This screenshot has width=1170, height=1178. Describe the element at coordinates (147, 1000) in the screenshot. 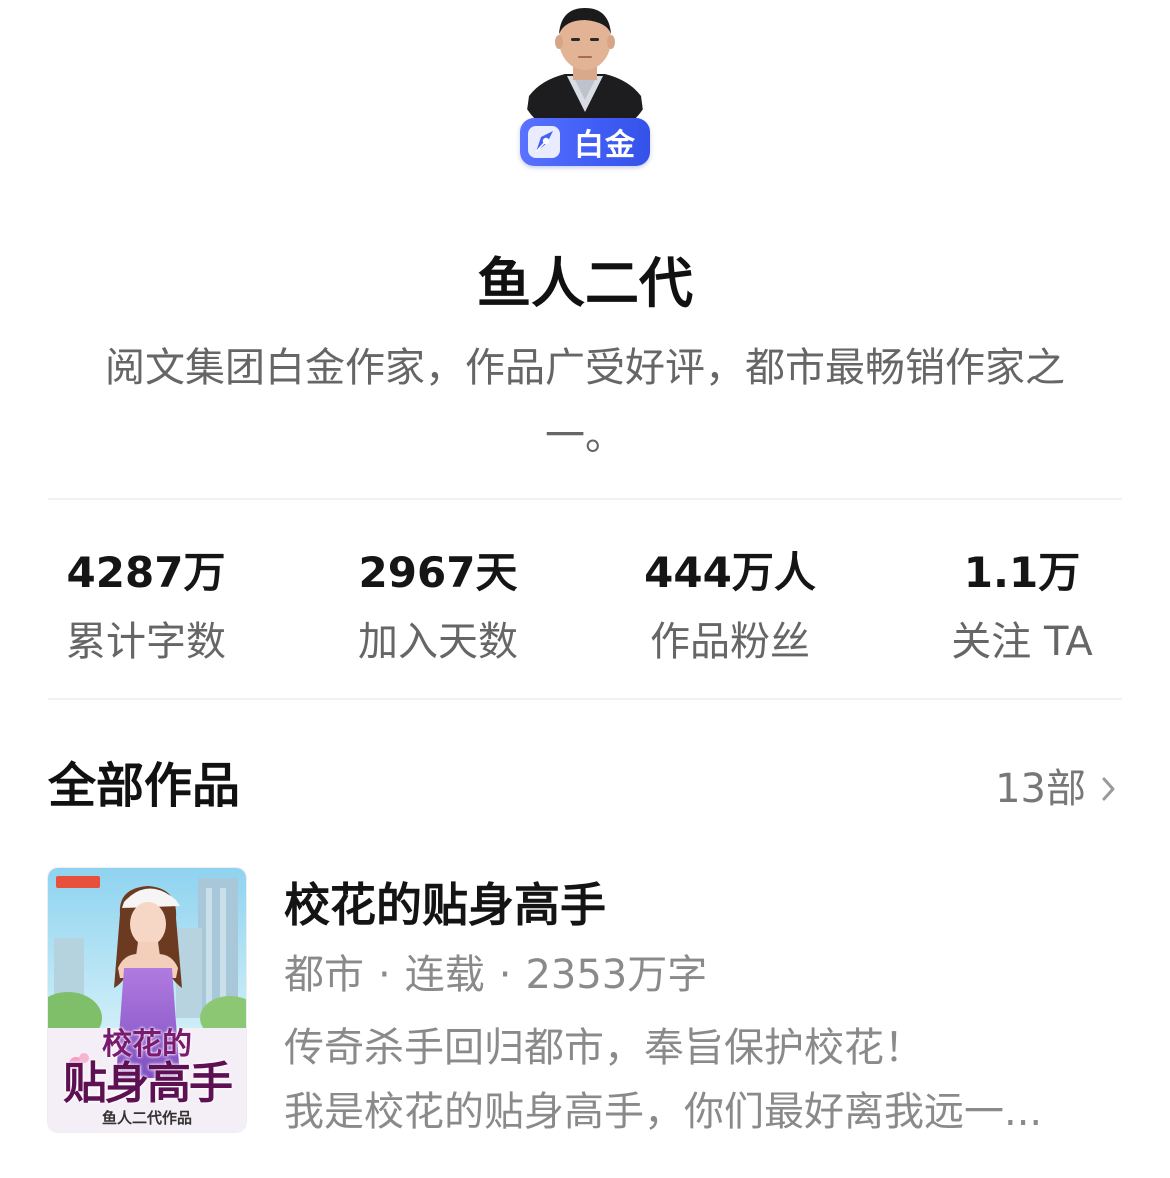

I see `book-cover: 校花的 贴身高手 鱼人二代作品` at that location.